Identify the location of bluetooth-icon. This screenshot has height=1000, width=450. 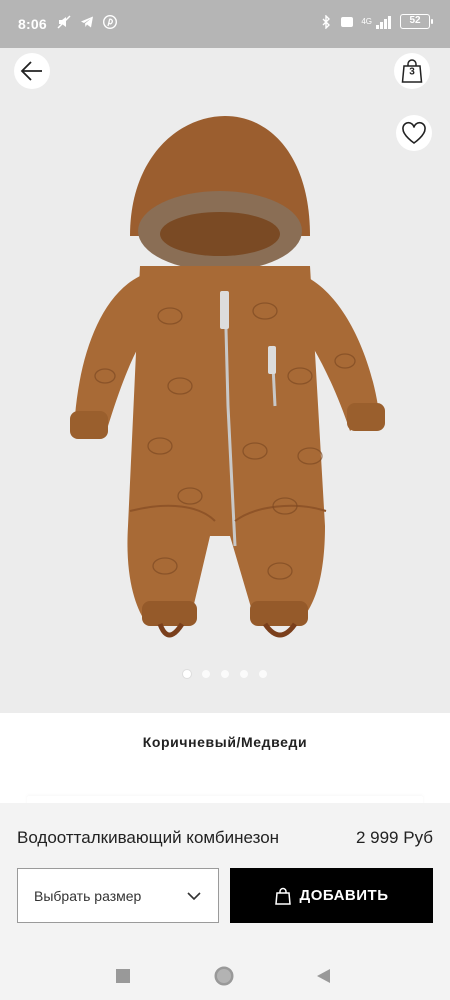
(326, 21).